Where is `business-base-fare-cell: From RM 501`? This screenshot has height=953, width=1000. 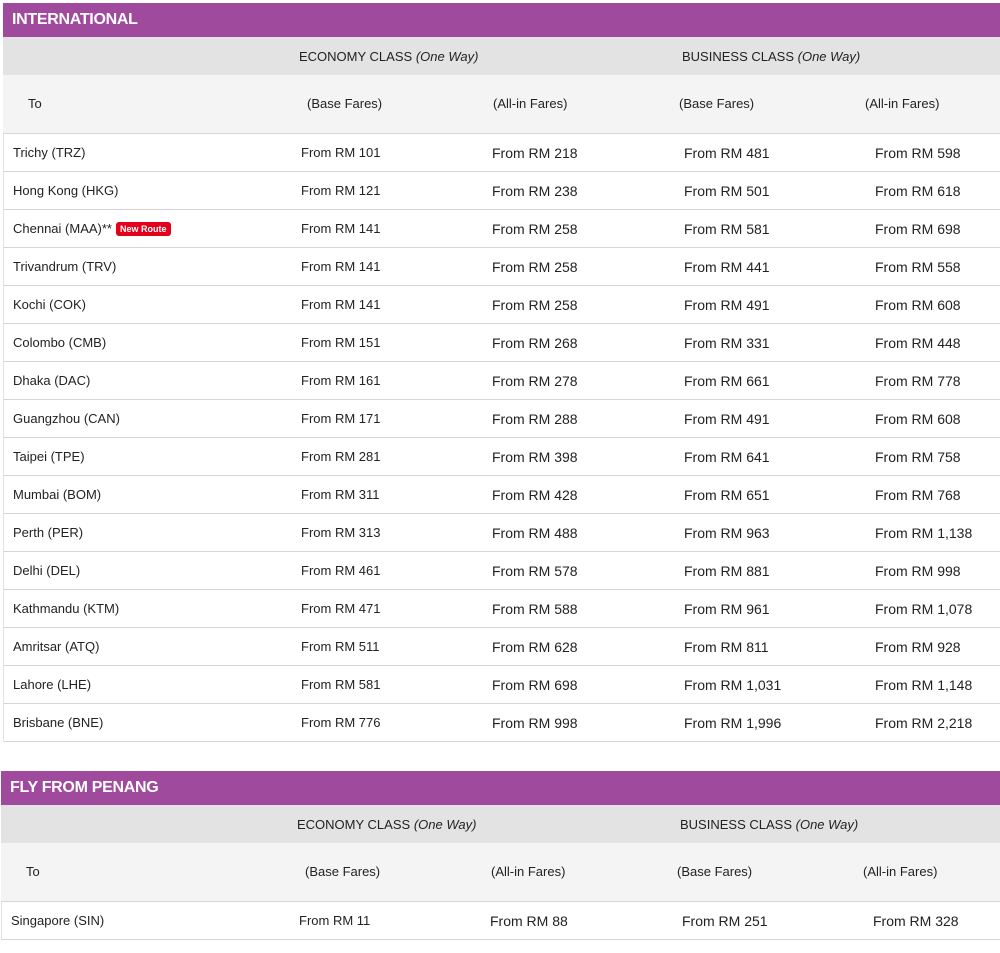
business-base-fare-cell: From RM 501 is located at coordinates (727, 191).